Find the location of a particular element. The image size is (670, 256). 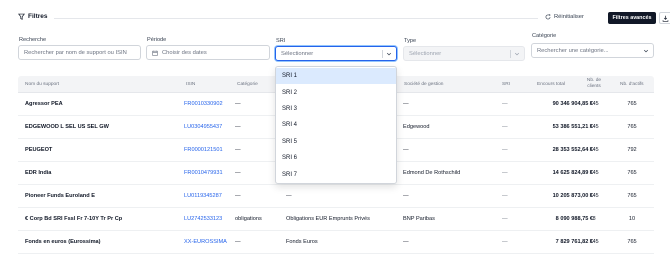

cell-assets: 792 is located at coordinates (632, 150).